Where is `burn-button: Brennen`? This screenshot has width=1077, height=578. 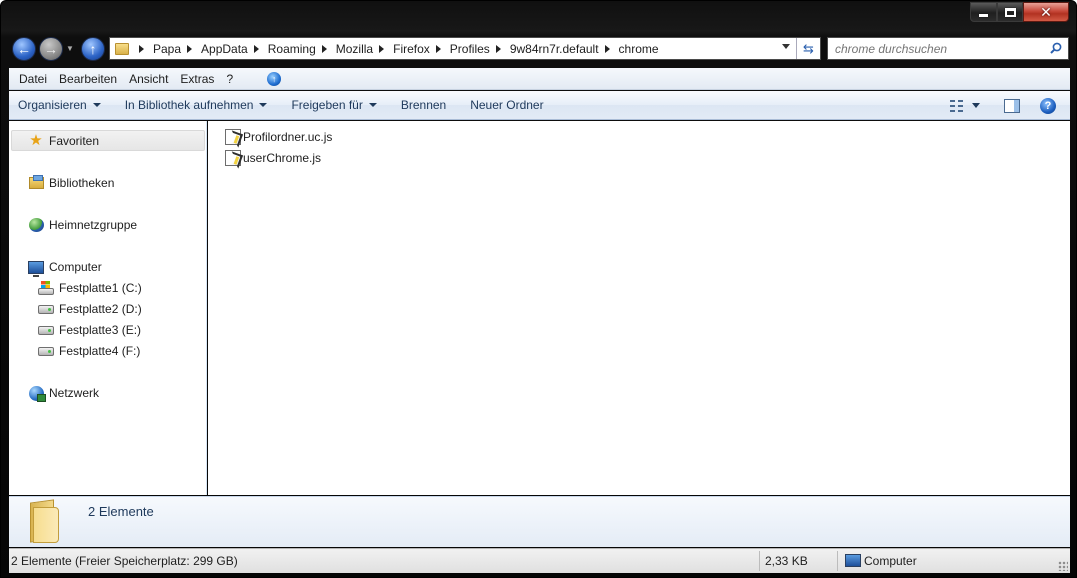
burn-button: Brennen is located at coordinates (423, 105).